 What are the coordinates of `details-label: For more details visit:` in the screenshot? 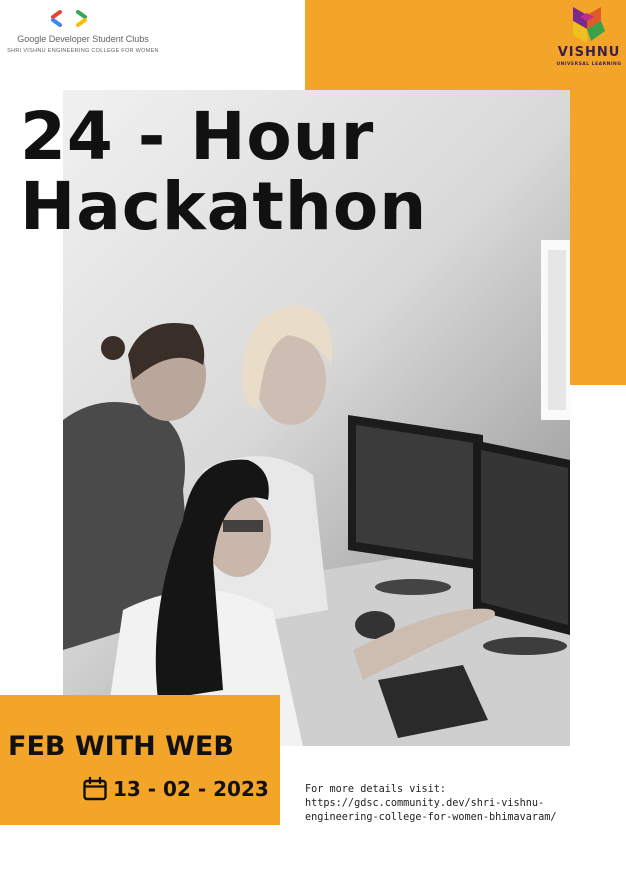 It's located at (376, 789).